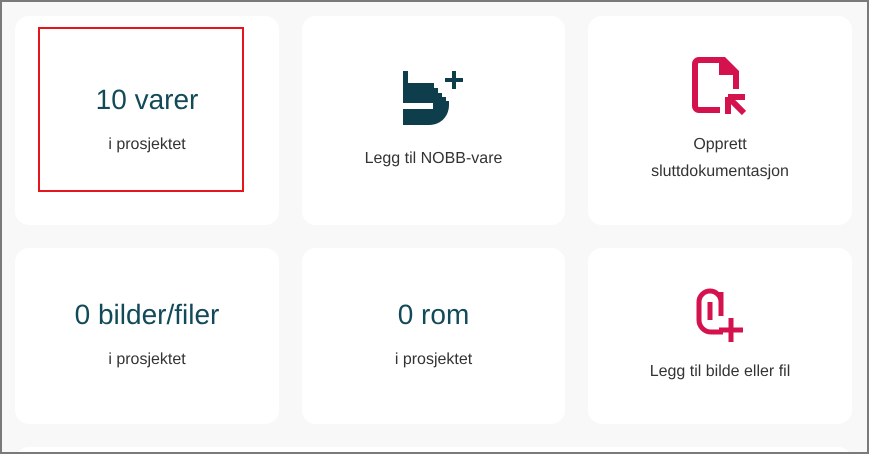 This screenshot has height=454, width=869. What do you see at coordinates (720, 120) in the screenshot?
I see `tile-card: Opprett sluttdokumentasjon` at bounding box center [720, 120].